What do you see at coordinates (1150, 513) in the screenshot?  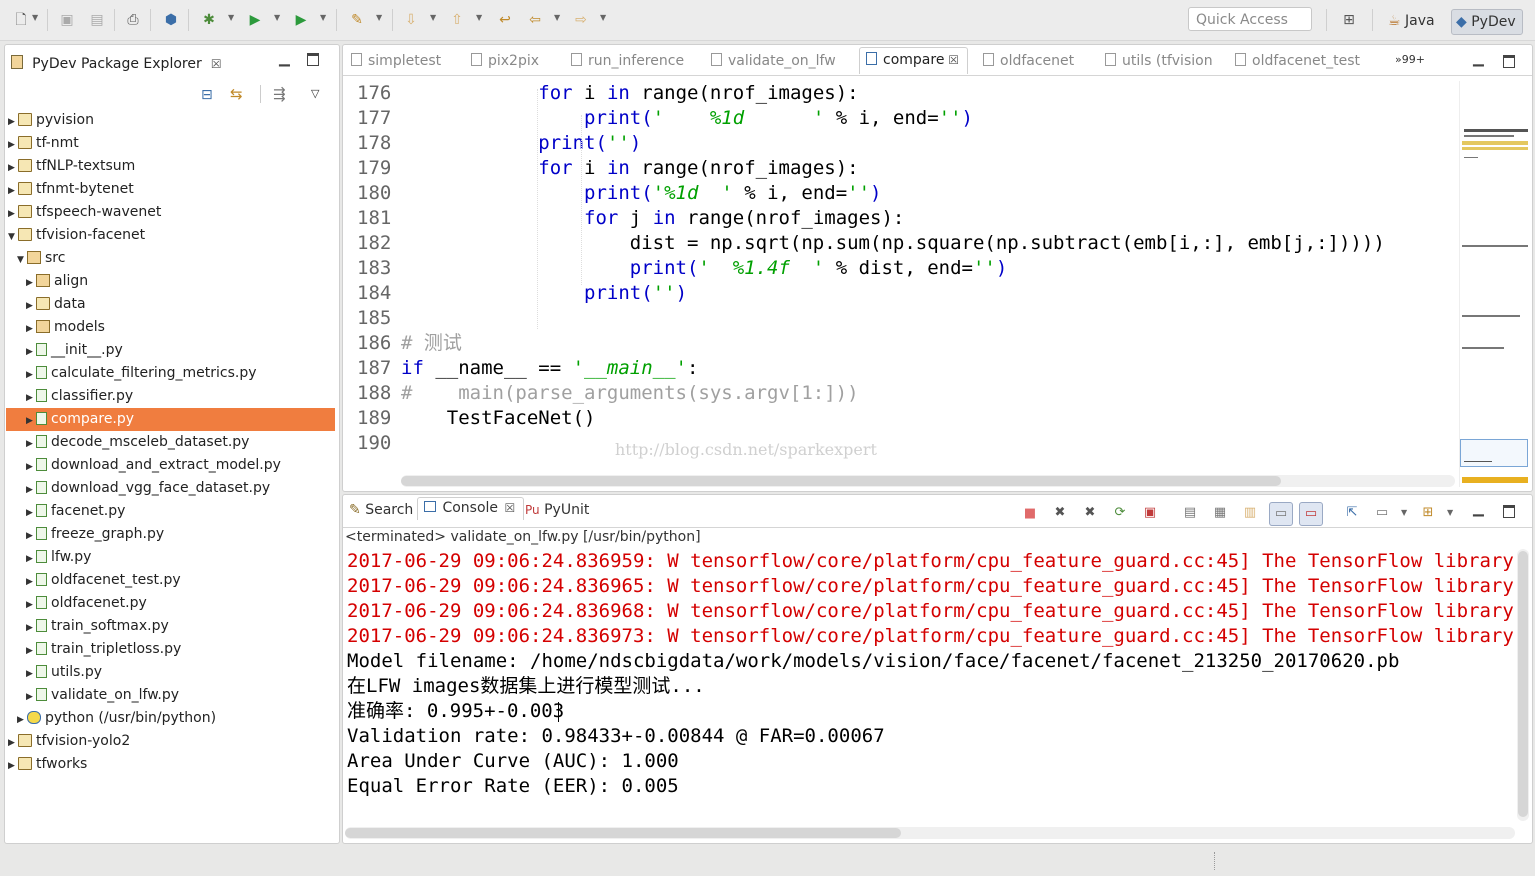 I see `clear-console-icon: ▣` at bounding box center [1150, 513].